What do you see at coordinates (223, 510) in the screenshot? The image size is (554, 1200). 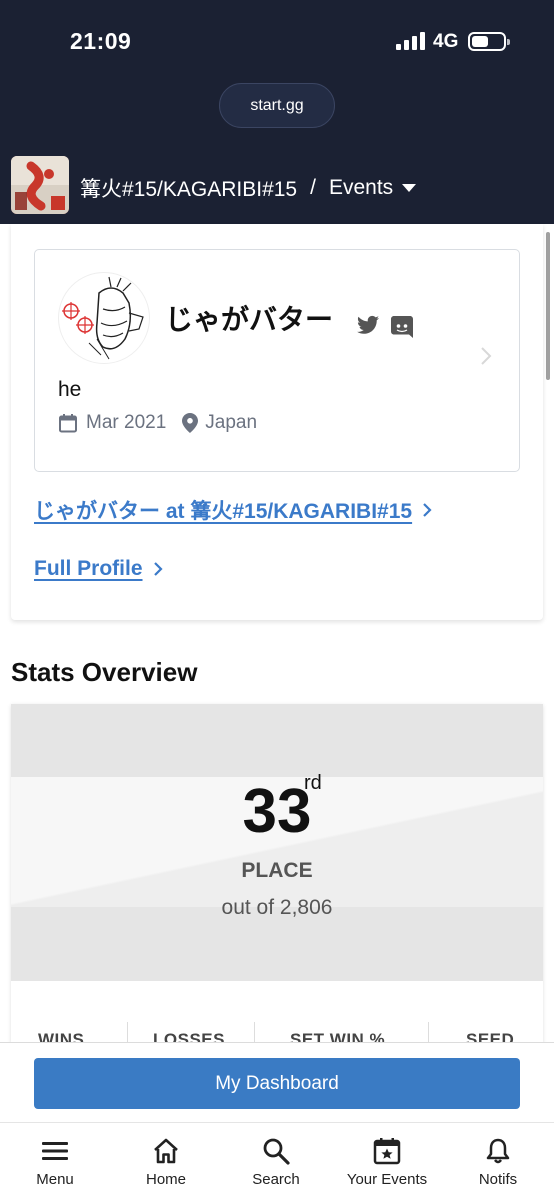 I see `player-event-link-text: じゃがバター at 篝火#15/KAGARIBI#15` at bounding box center [223, 510].